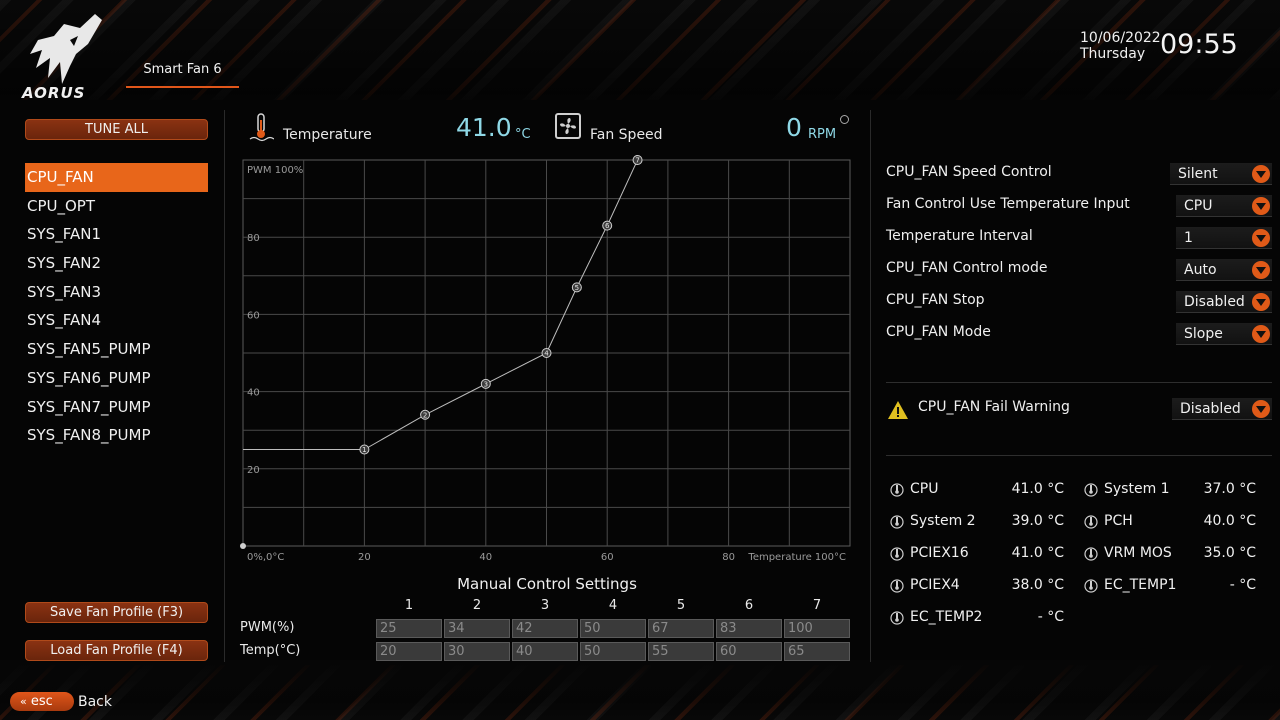 The height and width of the screenshot is (720, 1280). Describe the element at coordinates (844, 119) in the screenshot. I see `rpm-indicator-icon` at that location.